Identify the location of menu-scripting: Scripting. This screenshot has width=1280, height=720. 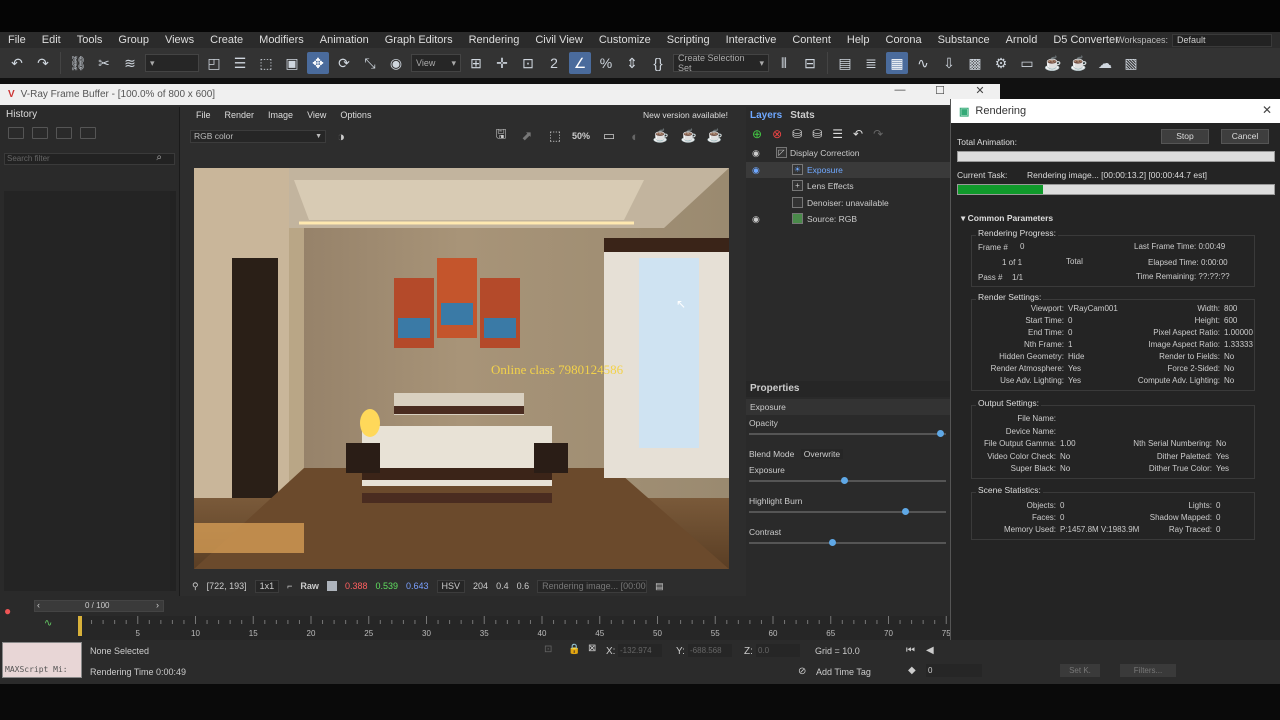
(688, 40).